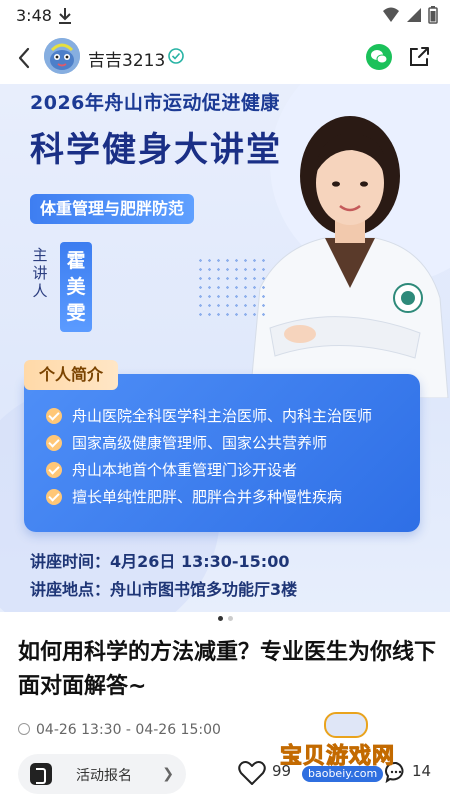 The image size is (450, 800). What do you see at coordinates (185, 470) in the screenshot?
I see `intro-item-text: 舟山本地首个体重管理门诊开设者` at bounding box center [185, 470].